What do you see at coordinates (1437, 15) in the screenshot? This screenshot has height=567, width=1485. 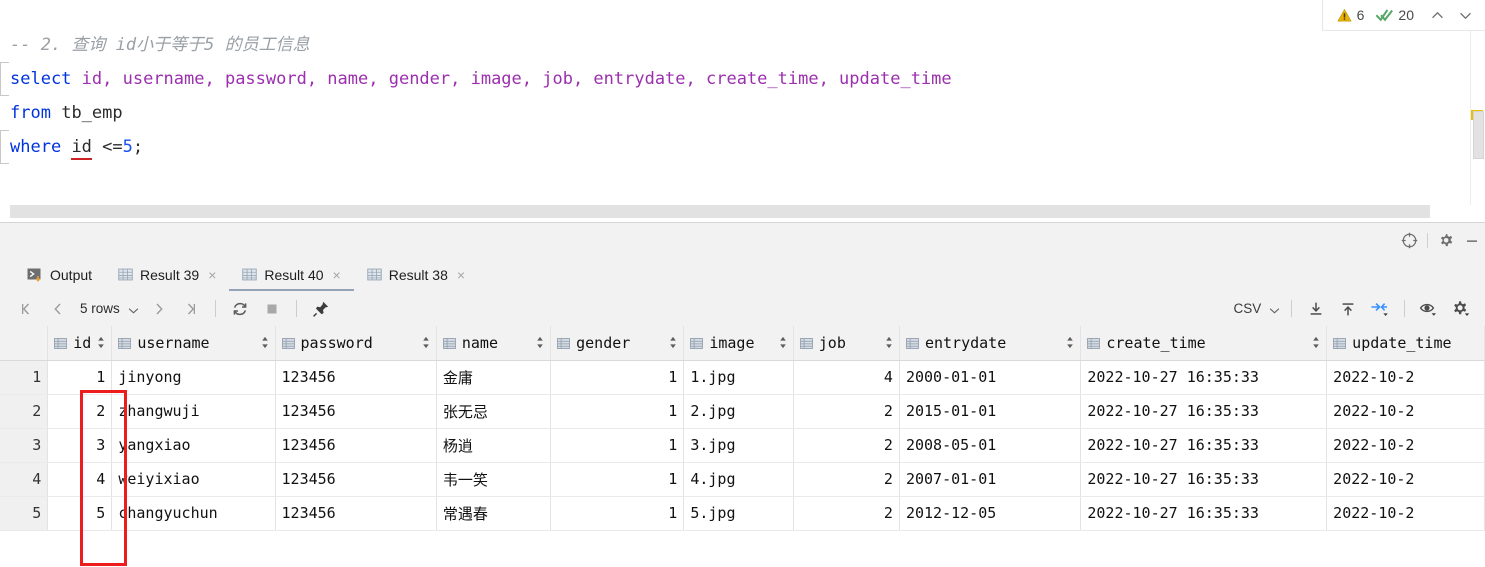 I see `chevron-up-icon` at bounding box center [1437, 15].